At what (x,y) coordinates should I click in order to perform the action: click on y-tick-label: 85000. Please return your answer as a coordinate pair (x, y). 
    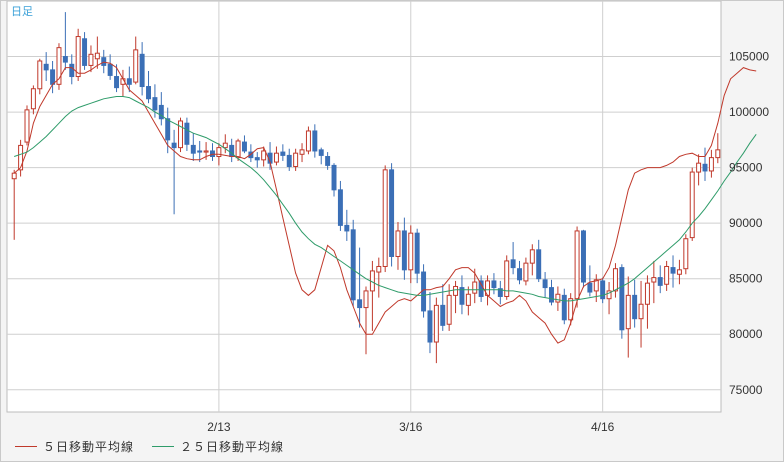
    Looking at the image, I should click on (746, 279).